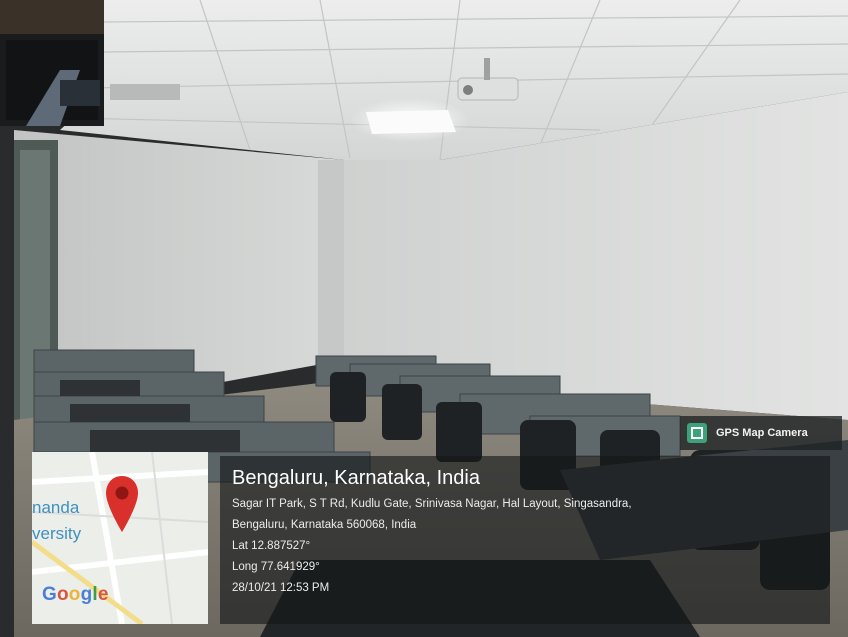 This screenshot has height=637, width=848. I want to click on logo-letter-6: e, so click(103, 594).